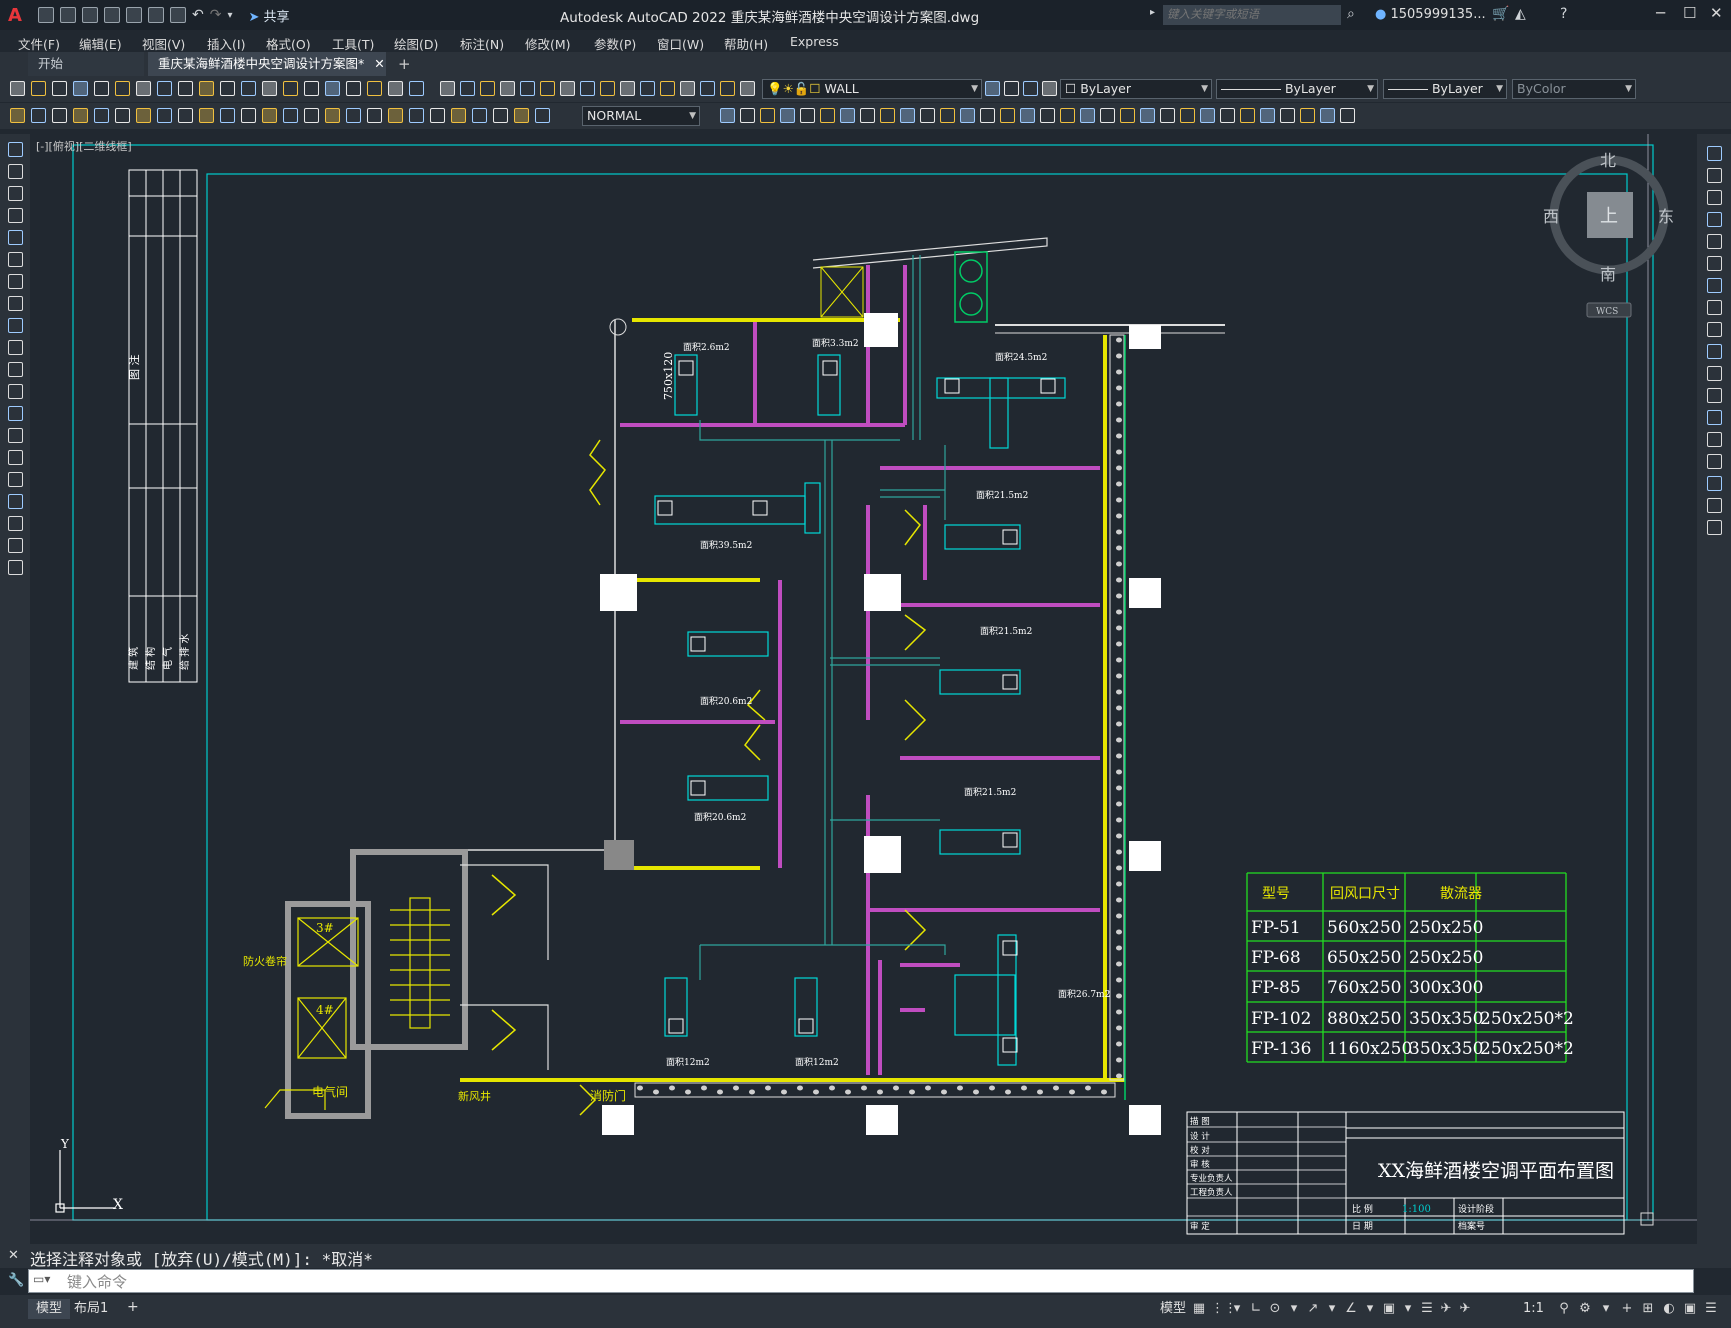  What do you see at coordinates (1351, 1309) in the screenshot?
I see `status-toggle-icon: ∠` at bounding box center [1351, 1309].